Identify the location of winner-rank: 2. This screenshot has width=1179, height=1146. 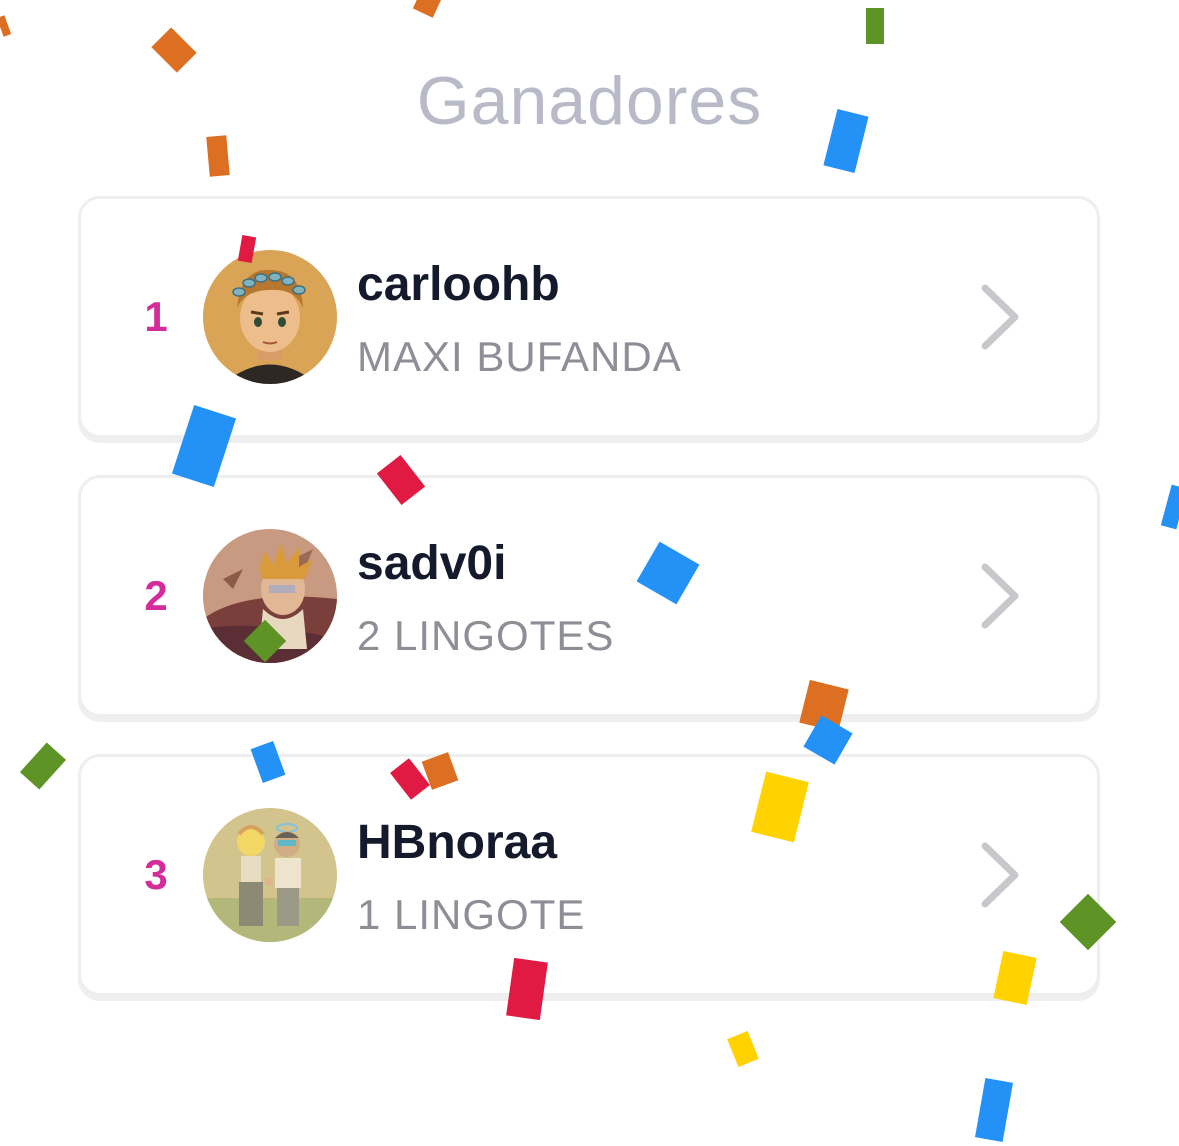
(156, 595).